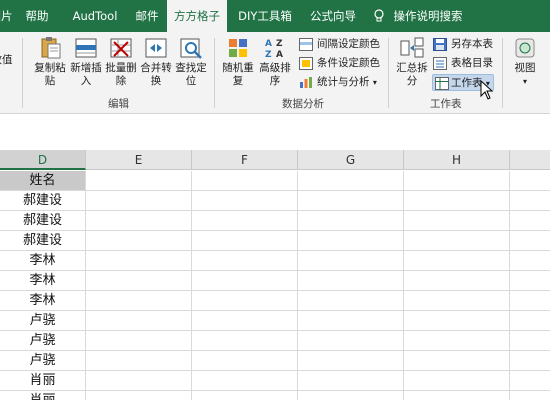 This screenshot has width=550, height=400. Describe the element at coordinates (139, 160) in the screenshot. I see `column-header-e: E` at that location.